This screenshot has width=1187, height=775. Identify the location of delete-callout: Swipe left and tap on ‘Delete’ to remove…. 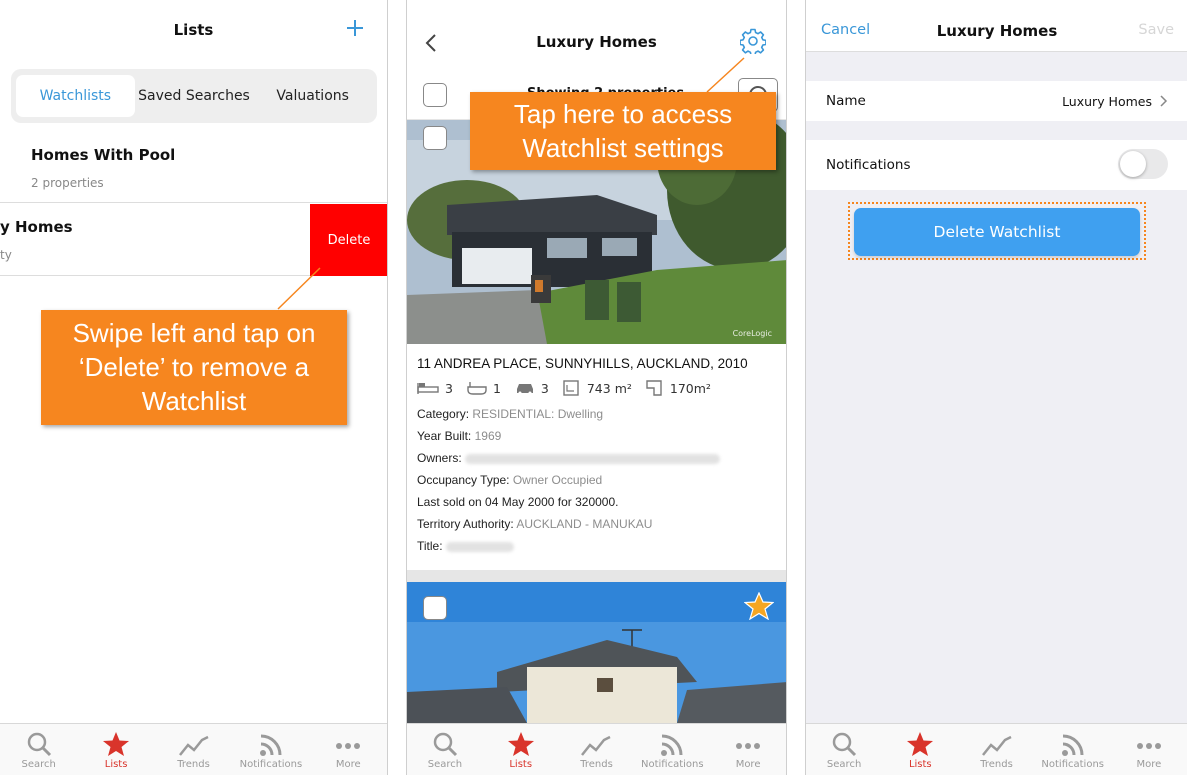
(194, 367).